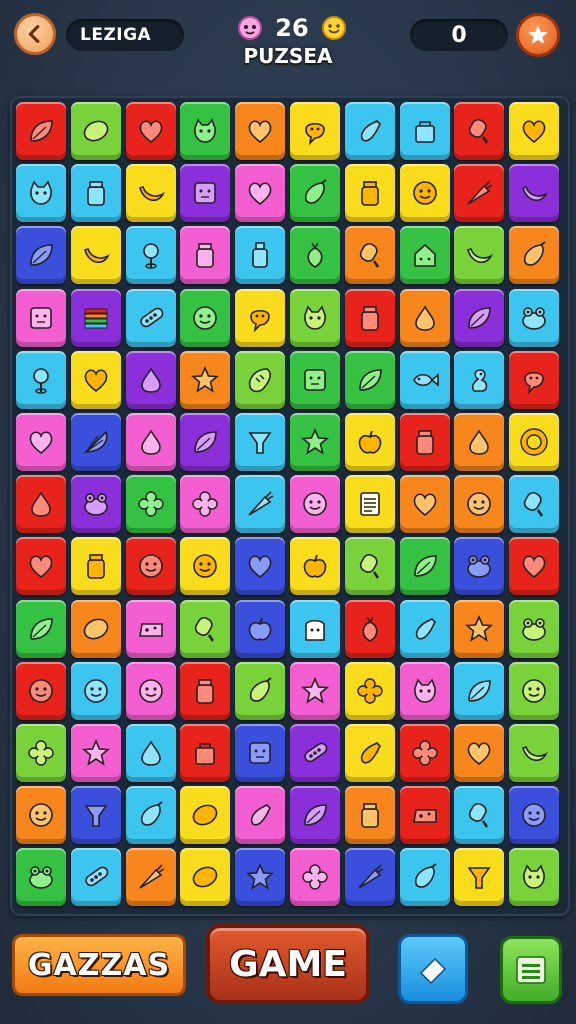 The image size is (576, 1024). I want to click on back-button, so click(35, 34).